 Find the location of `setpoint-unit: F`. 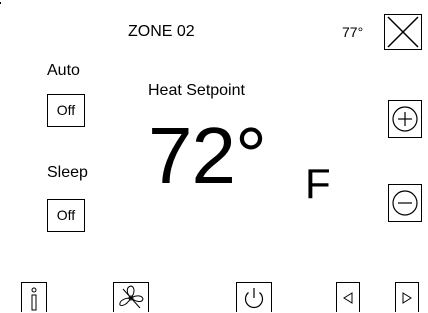

setpoint-unit: F is located at coordinates (318, 183).